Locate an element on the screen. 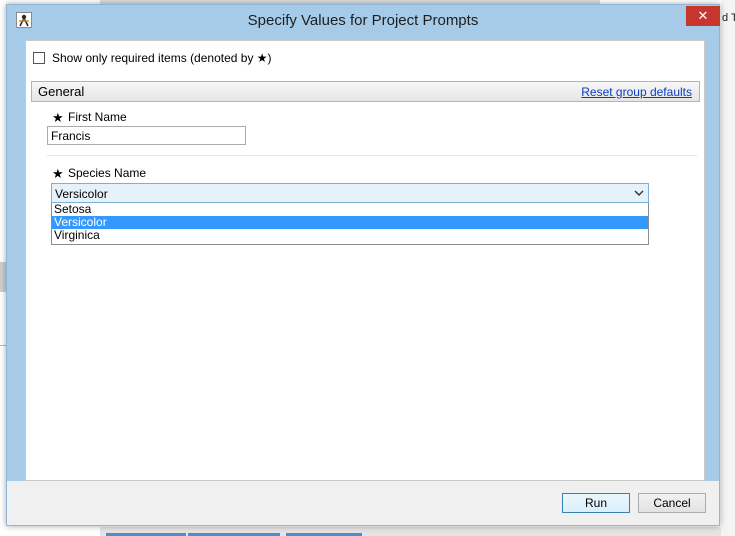 This screenshot has height=536, width=735. group-header-general: General Reset group defaults is located at coordinates (365, 91).